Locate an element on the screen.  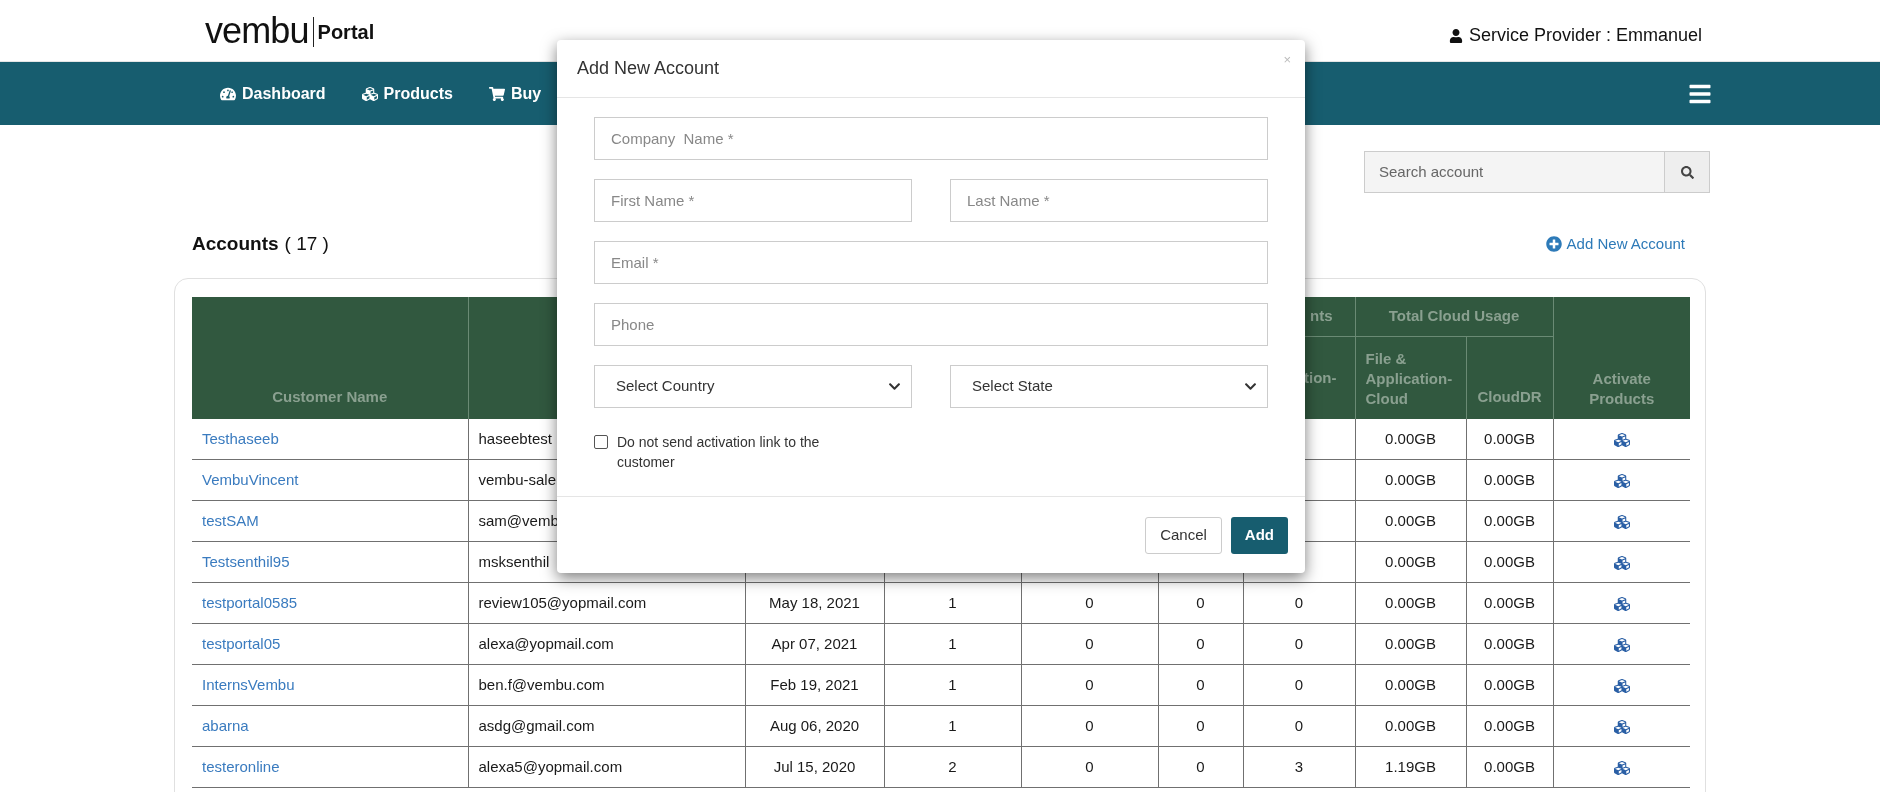
column-header: Activate Products is located at coordinates (1621, 357).